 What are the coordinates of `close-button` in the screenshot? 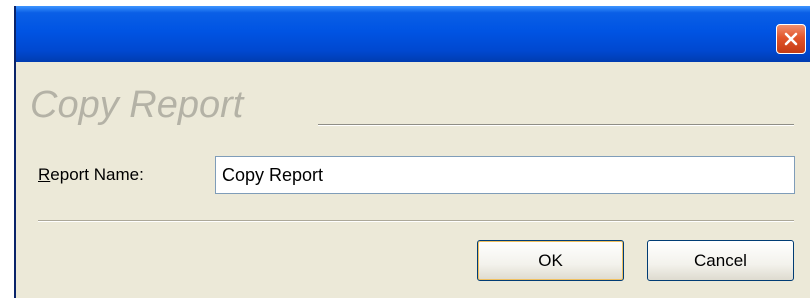 It's located at (791, 39).